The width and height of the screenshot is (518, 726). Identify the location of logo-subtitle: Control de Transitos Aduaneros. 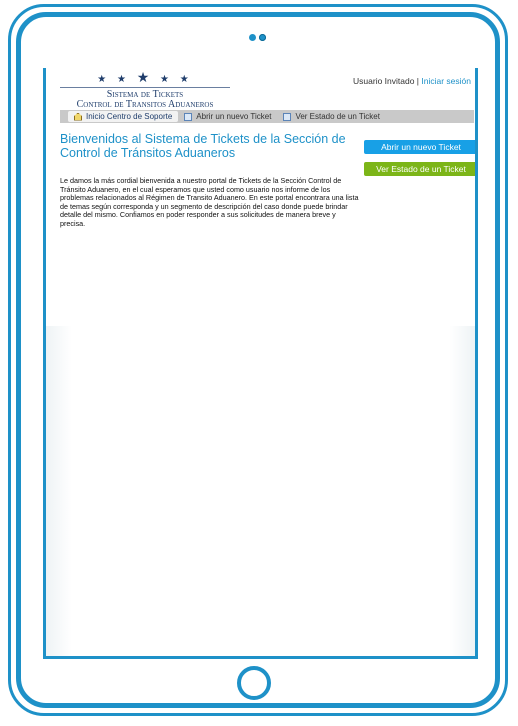
(145, 104).